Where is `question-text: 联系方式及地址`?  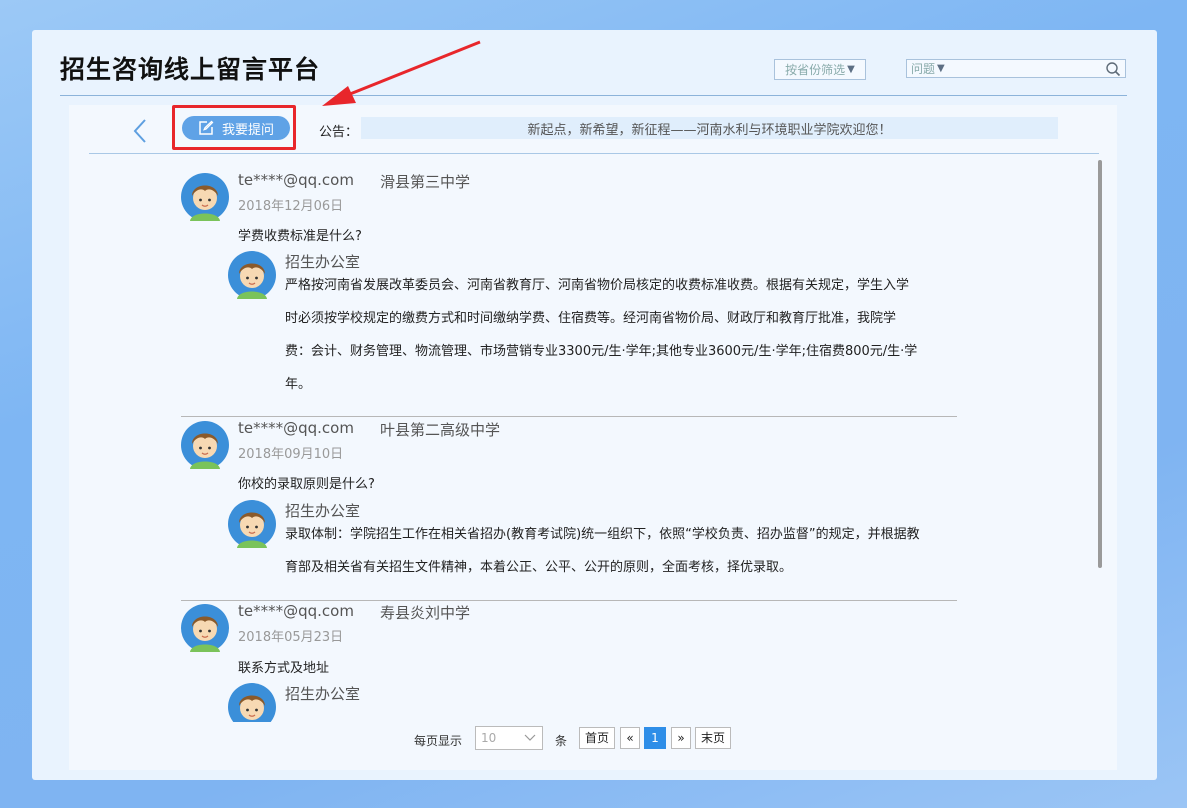
question-text: 联系方式及地址 is located at coordinates (284, 668).